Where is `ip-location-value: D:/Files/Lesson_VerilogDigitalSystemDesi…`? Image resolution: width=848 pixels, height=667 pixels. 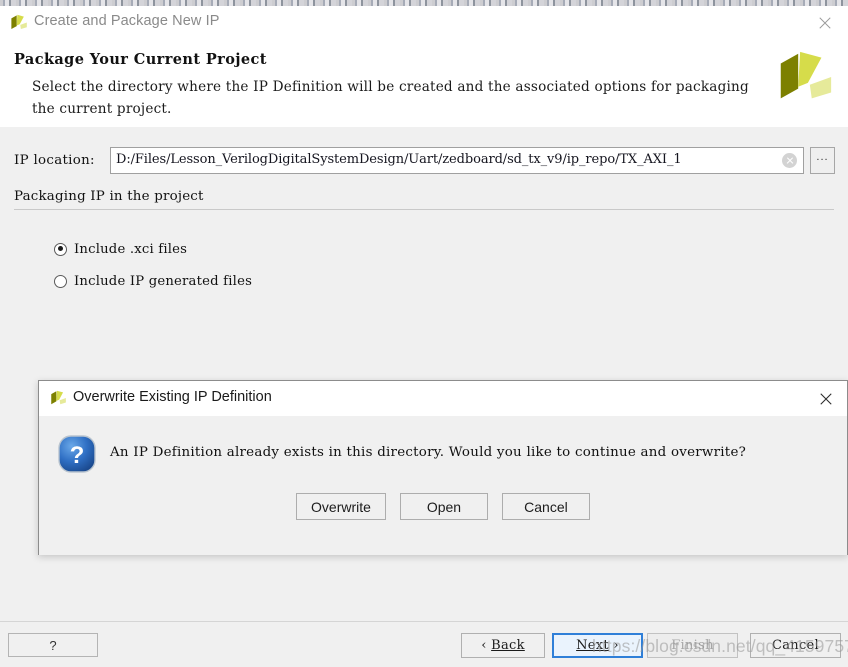 ip-location-value: D:/Files/Lesson_VerilogDigitalSystemDesi… is located at coordinates (399, 159).